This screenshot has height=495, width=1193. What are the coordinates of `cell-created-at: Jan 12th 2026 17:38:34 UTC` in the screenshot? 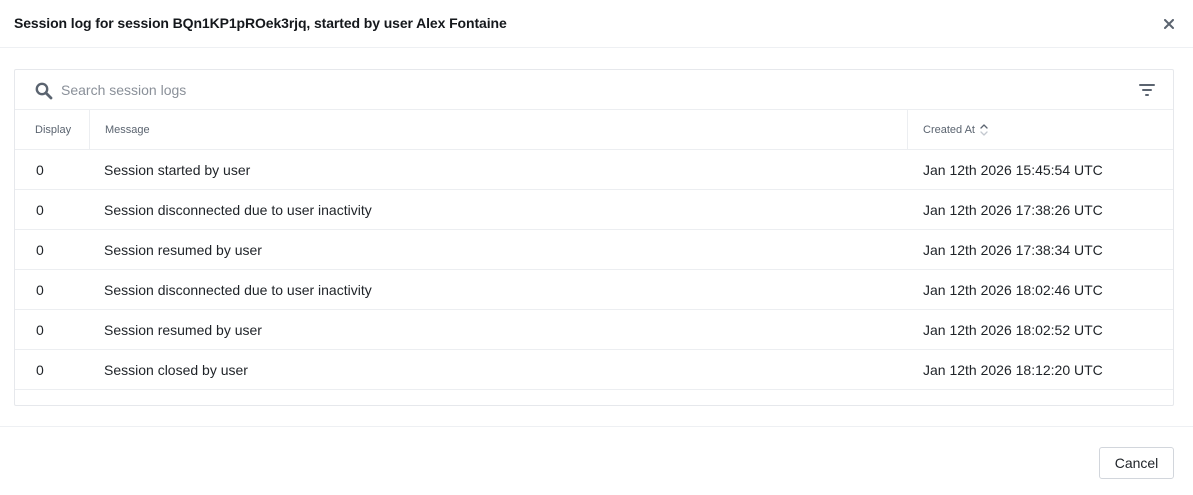 It's located at (1013, 250).